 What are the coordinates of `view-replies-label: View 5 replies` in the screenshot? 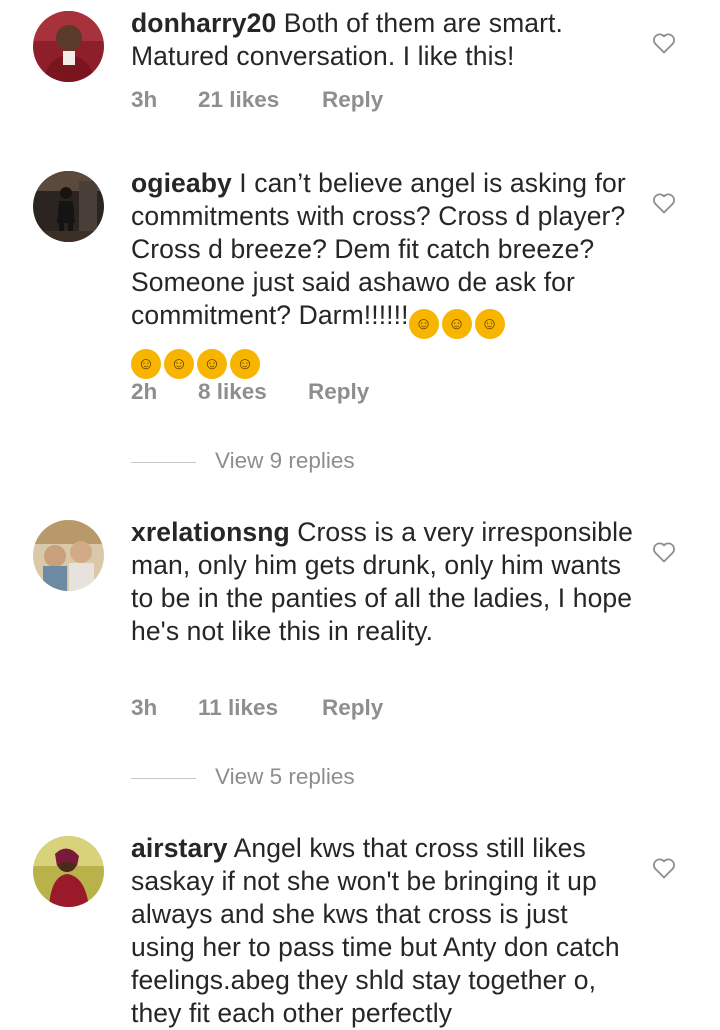 It's located at (285, 776).